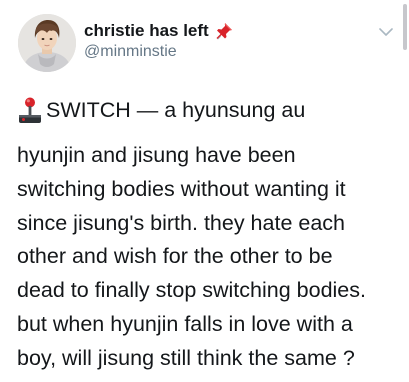  I want to click on tweet-text-line: switching bodies without wanting it, so click(181, 189).